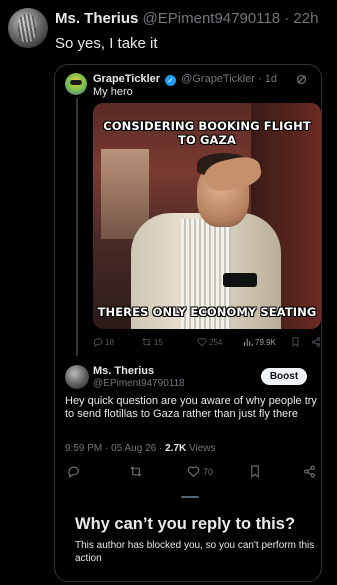 The width and height of the screenshot is (337, 585). I want to click on post-author-avatar, so click(28, 28).